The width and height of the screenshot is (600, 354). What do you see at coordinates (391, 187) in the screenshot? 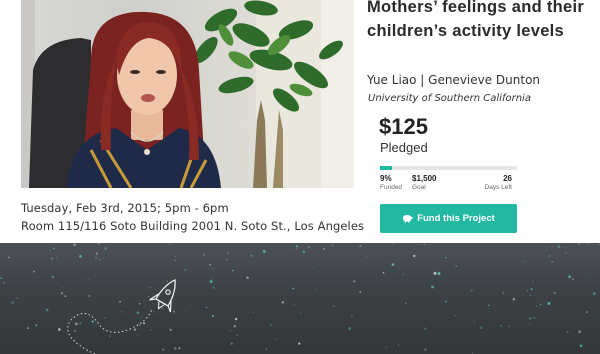
I see `funded-label: Funded` at bounding box center [391, 187].